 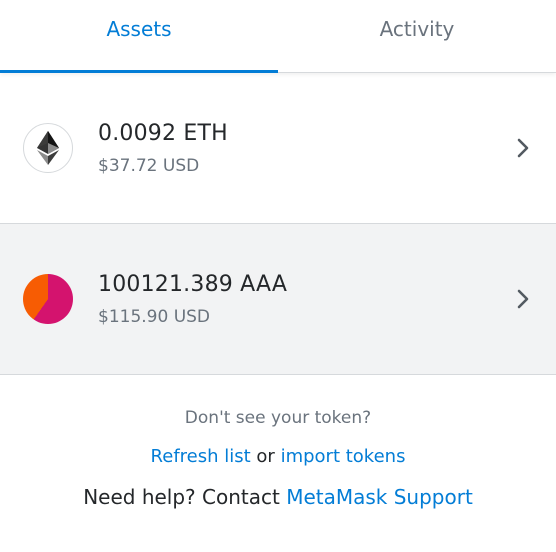 What do you see at coordinates (278, 456) in the screenshot?
I see `token-actions: Refresh list or import tokens` at bounding box center [278, 456].